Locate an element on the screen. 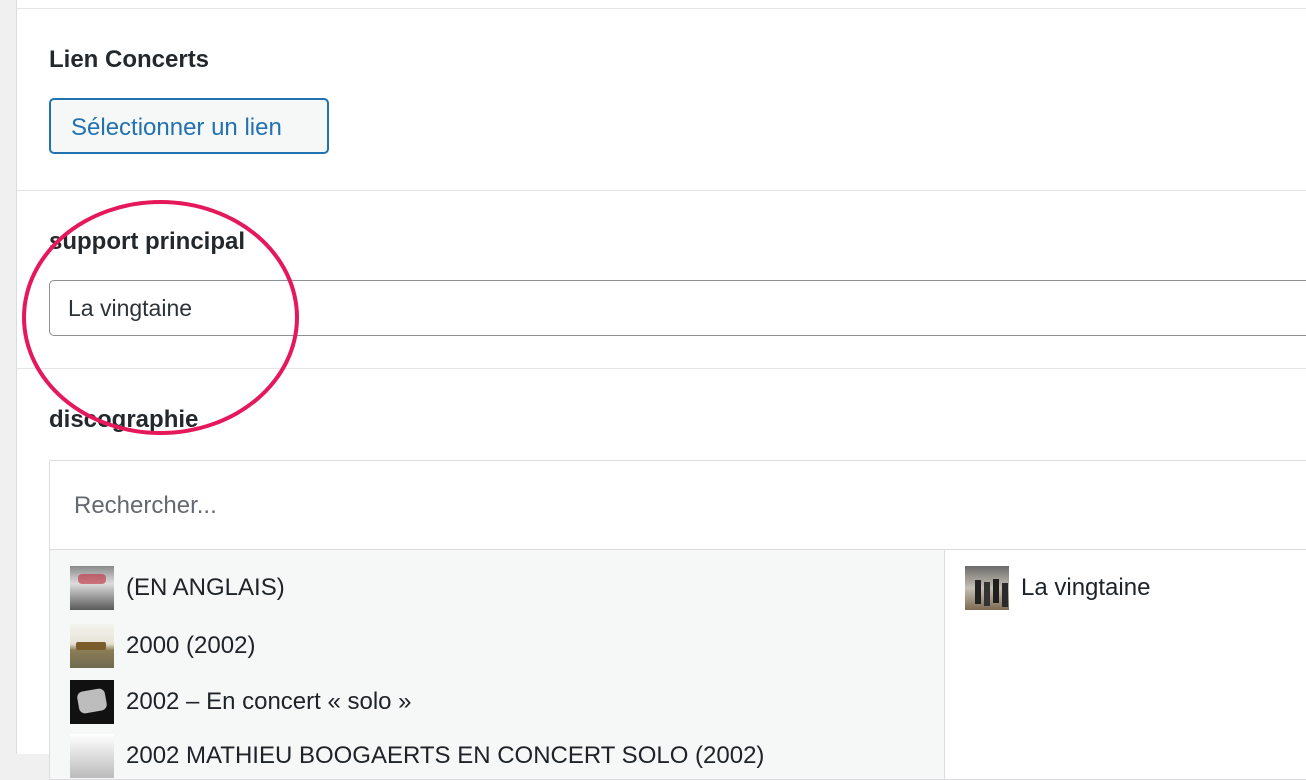  choice-item: 2000 (2002) is located at coordinates (162, 646).